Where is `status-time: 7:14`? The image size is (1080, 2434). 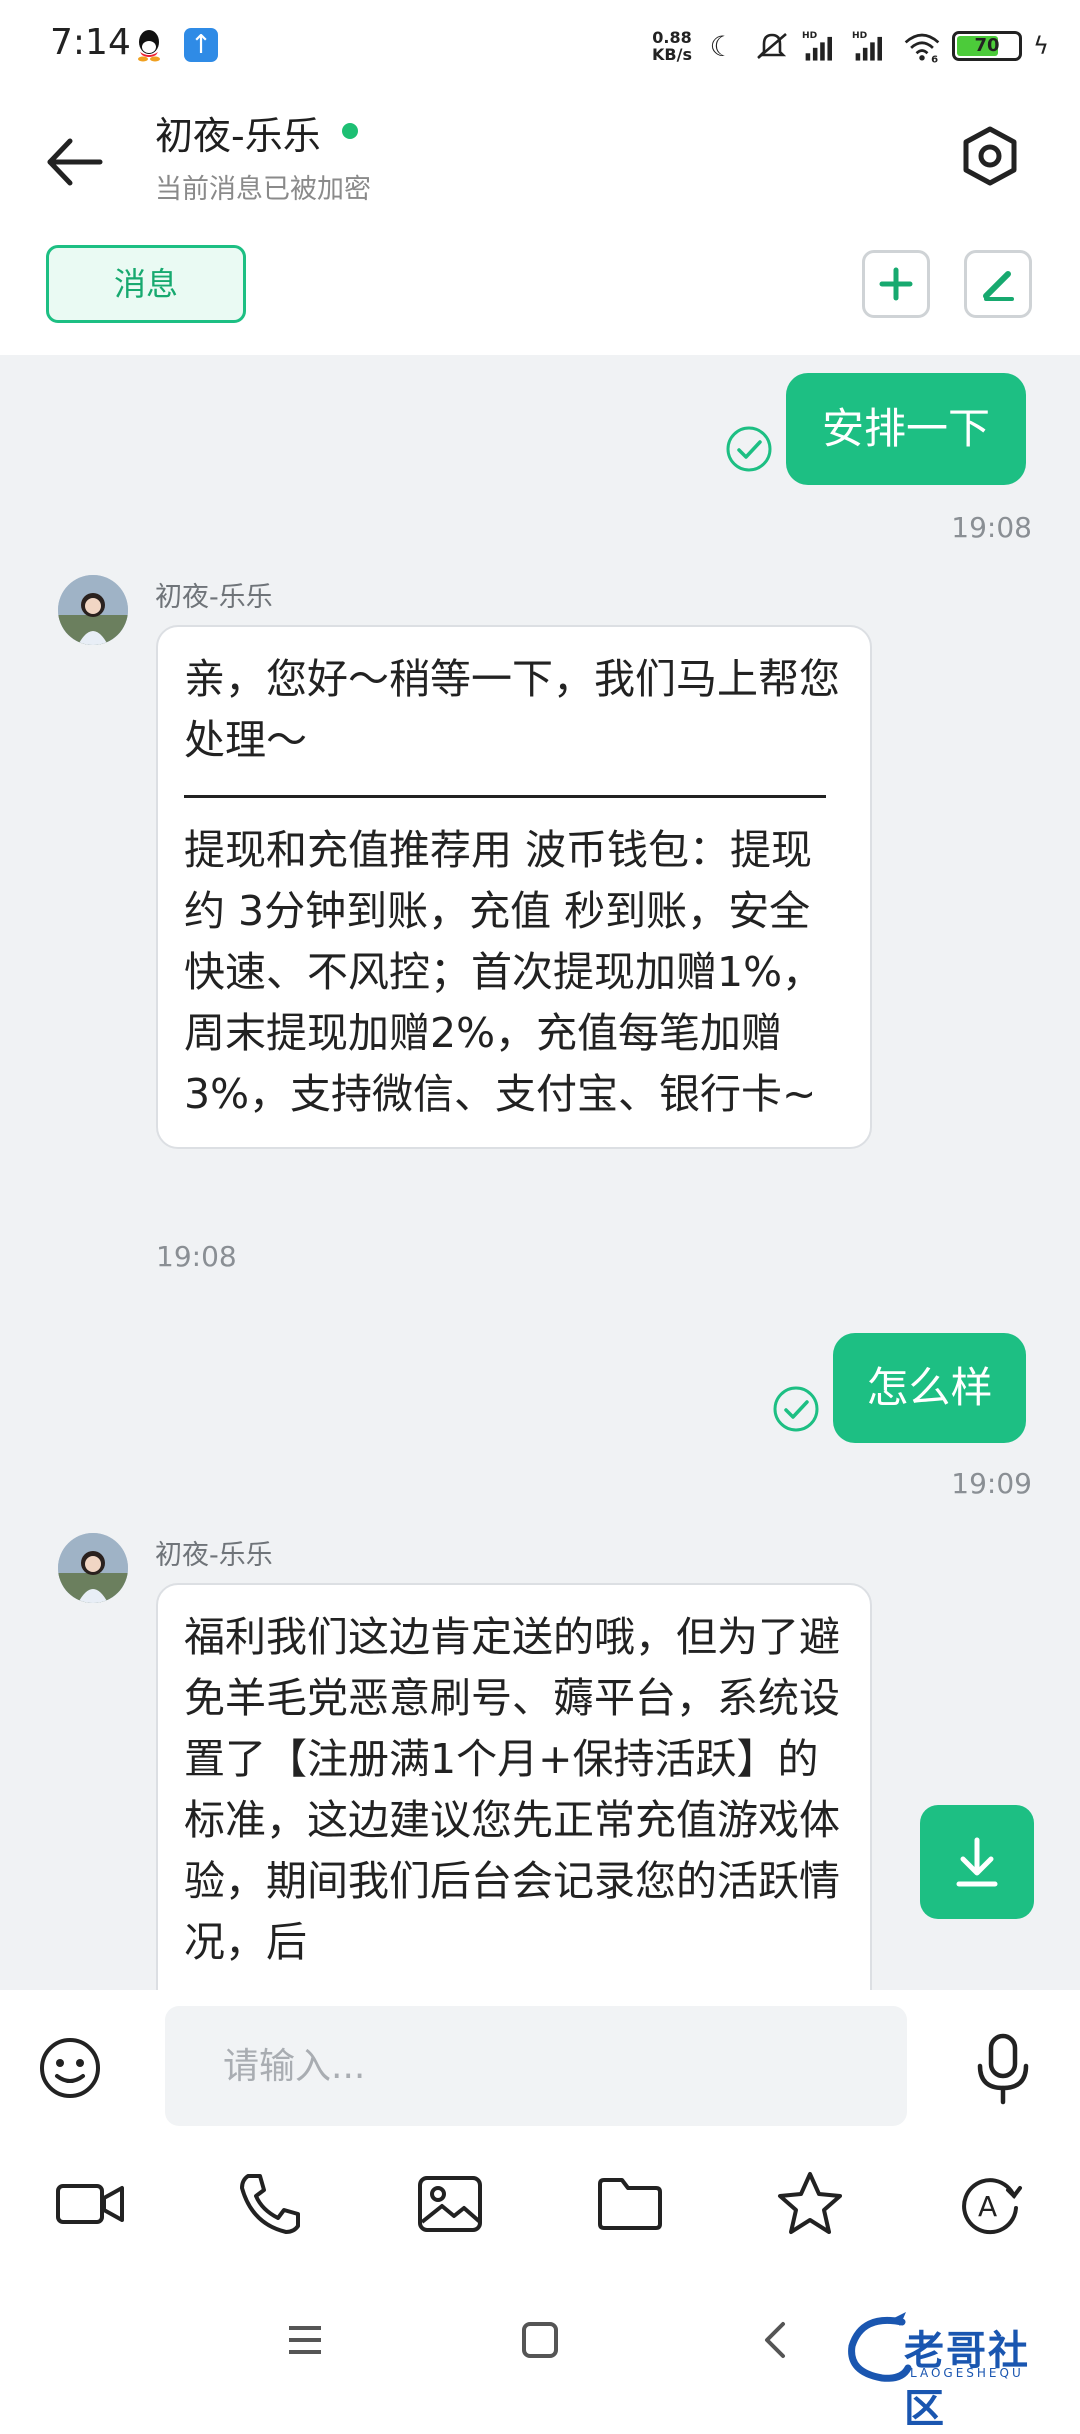
status-time: 7:14 is located at coordinates (90, 42).